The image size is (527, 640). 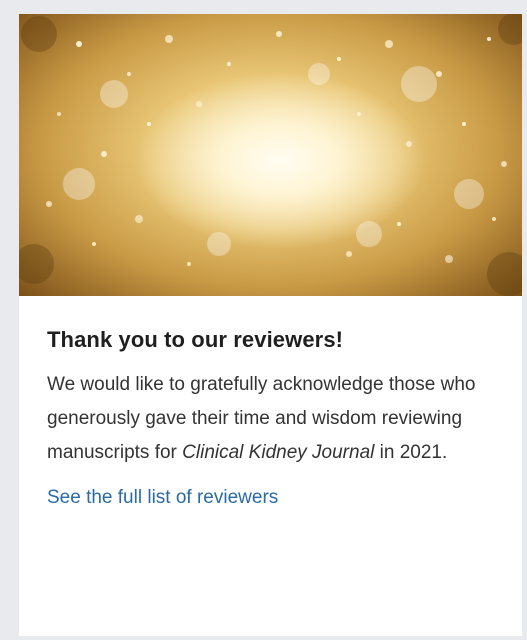 What do you see at coordinates (278, 452) in the screenshot?
I see `journal-name: Clinical Kidney Journal` at bounding box center [278, 452].